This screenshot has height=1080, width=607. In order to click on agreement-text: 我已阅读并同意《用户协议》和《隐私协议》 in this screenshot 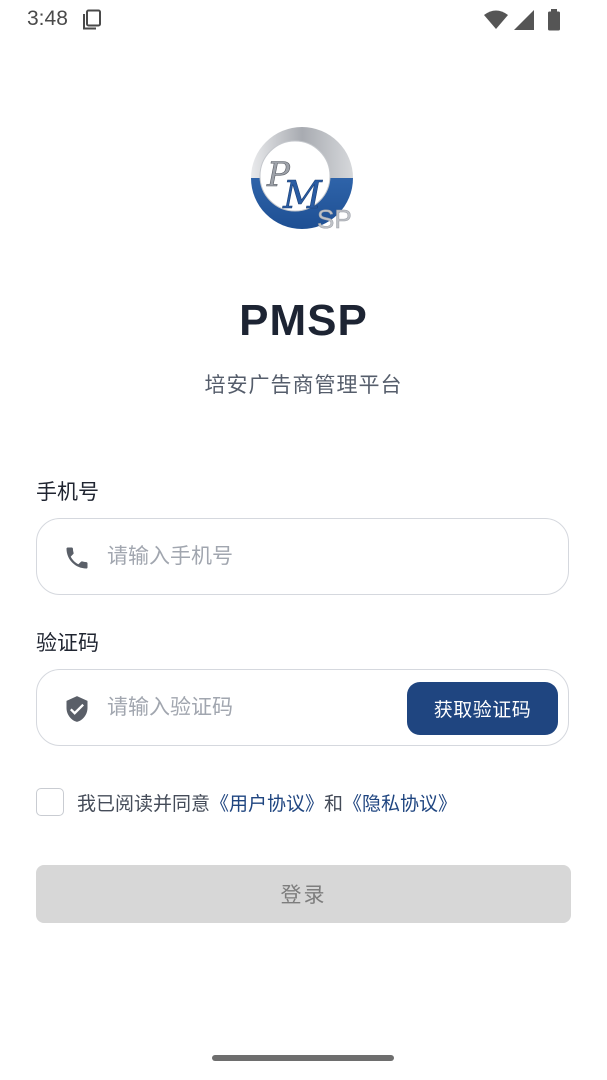, I will do `click(267, 802)`.